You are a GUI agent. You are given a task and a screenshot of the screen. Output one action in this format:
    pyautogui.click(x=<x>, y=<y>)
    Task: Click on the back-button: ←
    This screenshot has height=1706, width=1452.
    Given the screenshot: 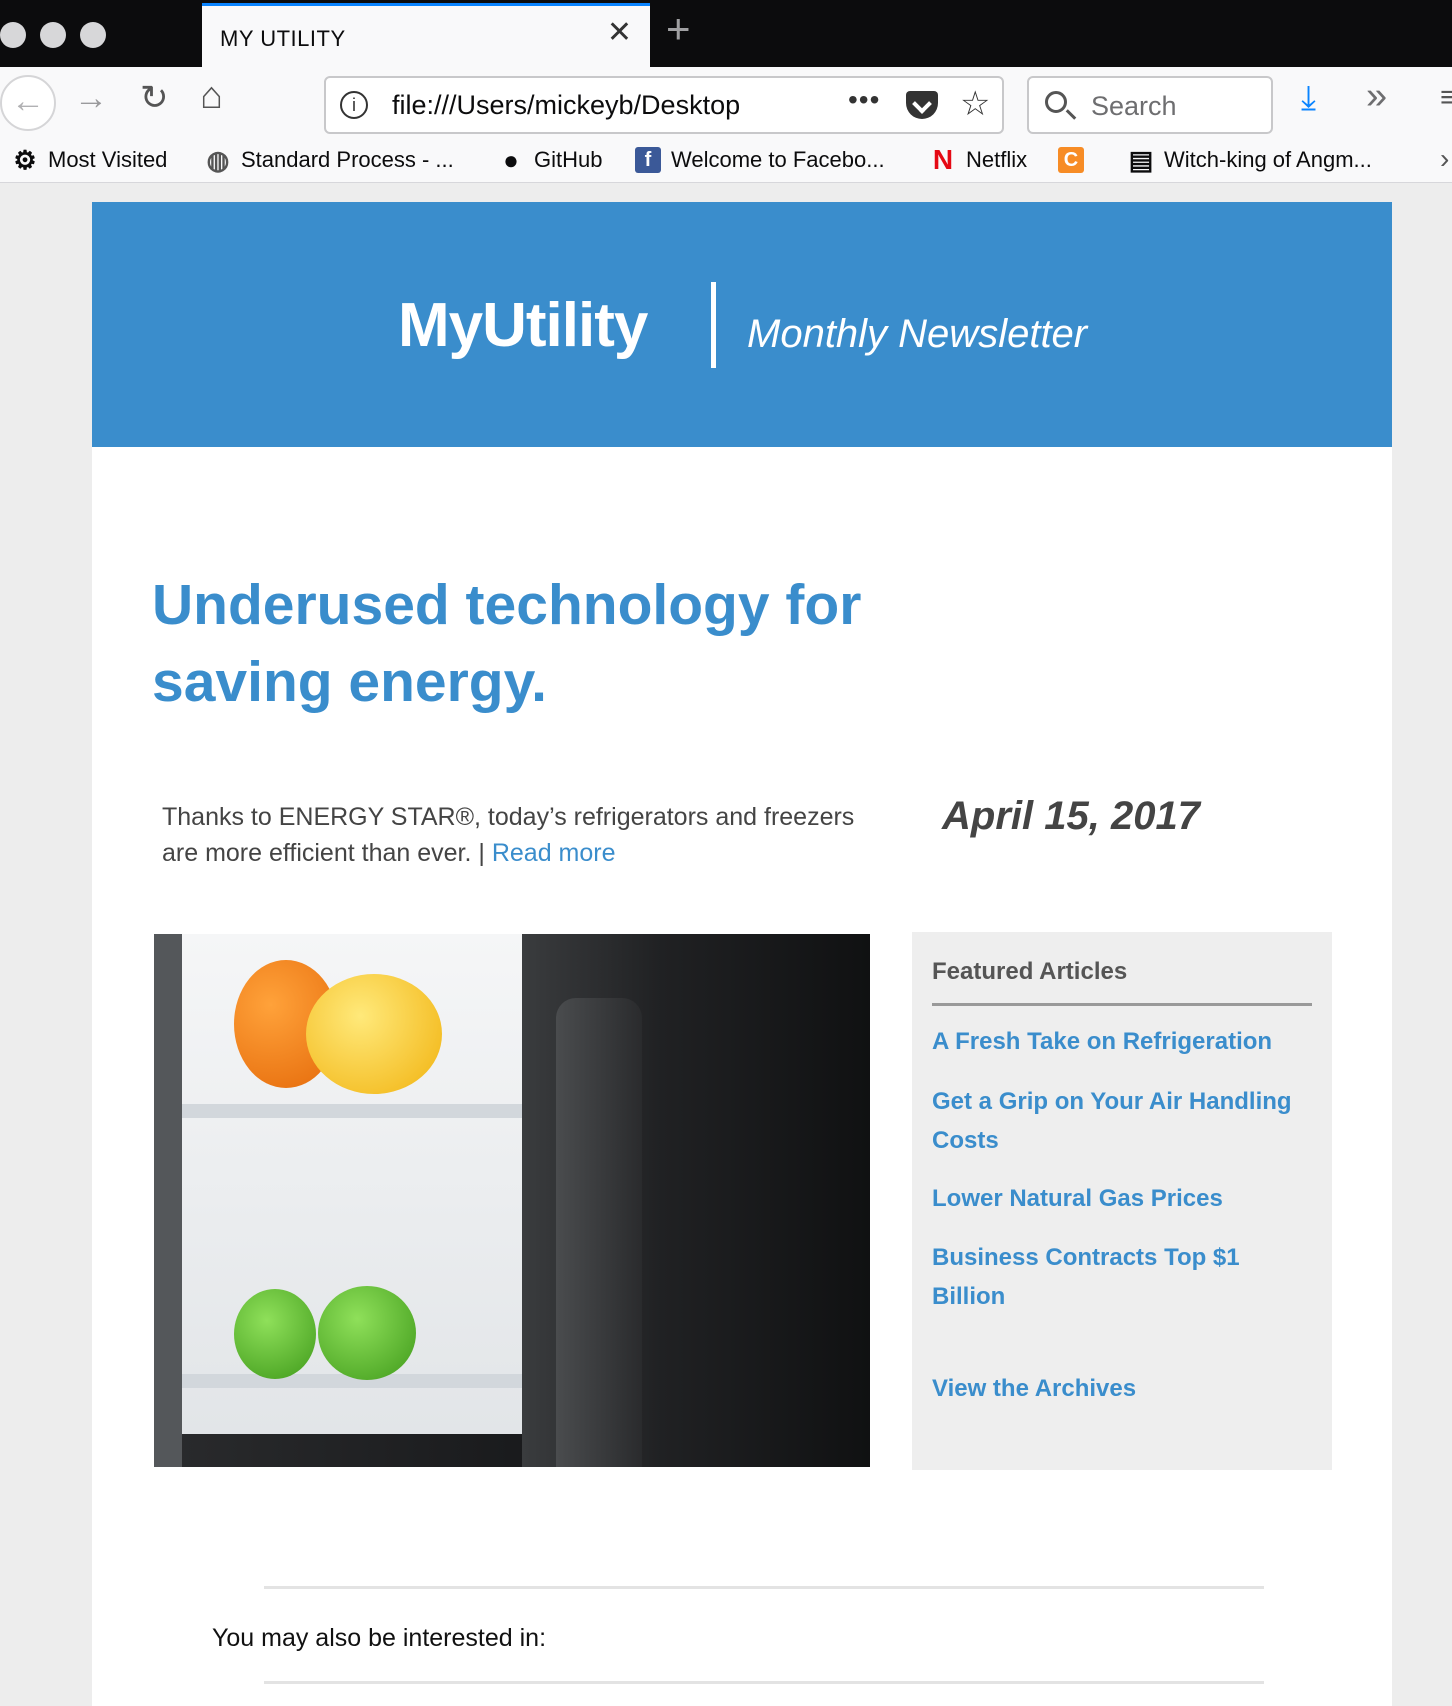 What is the action you would take?
    pyautogui.click(x=28, y=103)
    